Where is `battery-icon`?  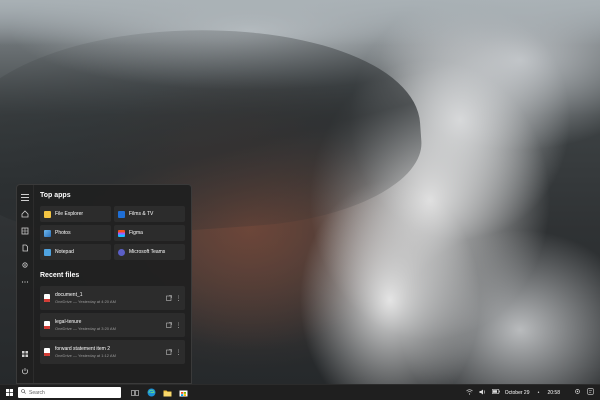
battery-icon is located at coordinates (495, 392).